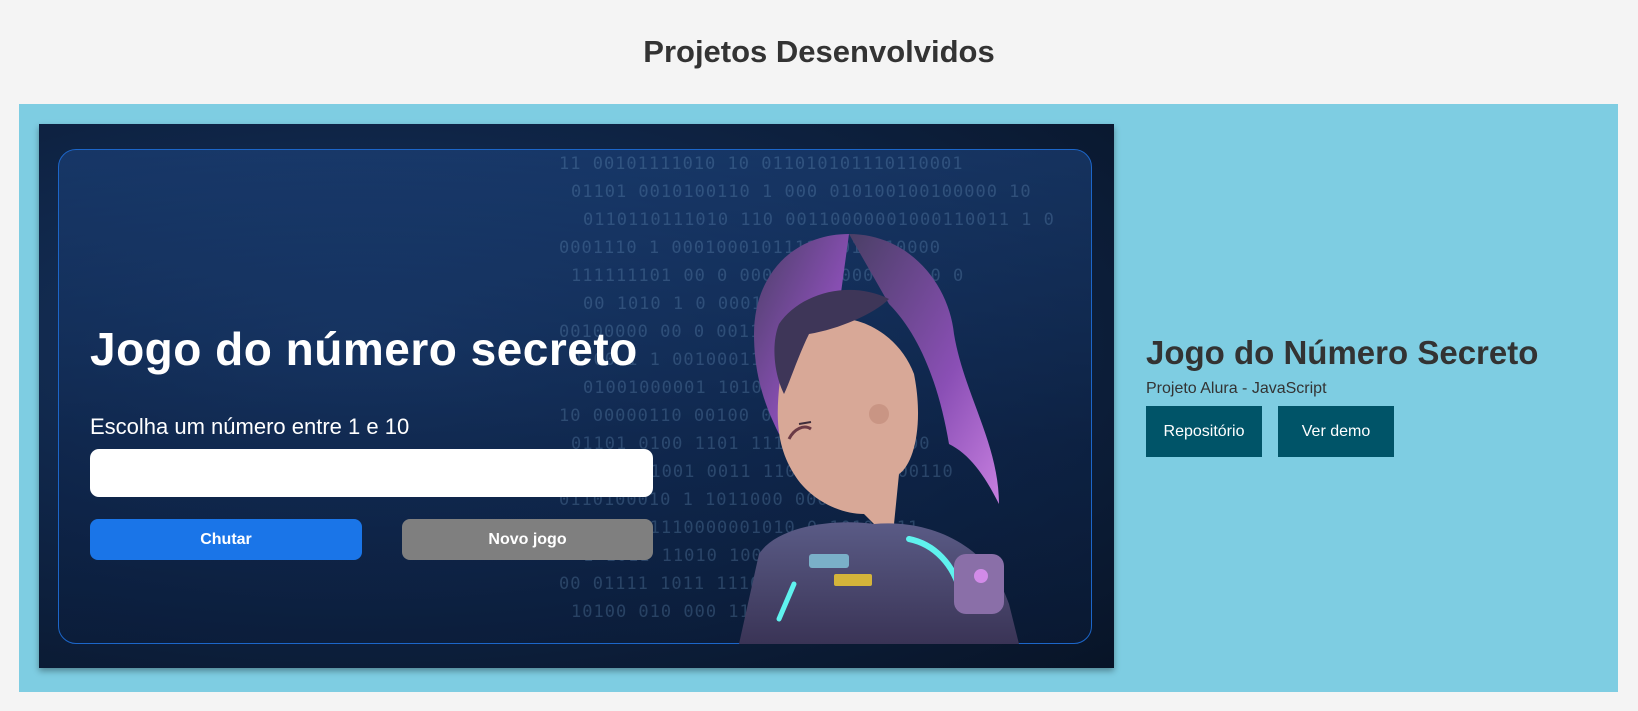 This screenshot has width=1638, height=711. I want to click on new-game-button: Novo jogo, so click(527, 539).